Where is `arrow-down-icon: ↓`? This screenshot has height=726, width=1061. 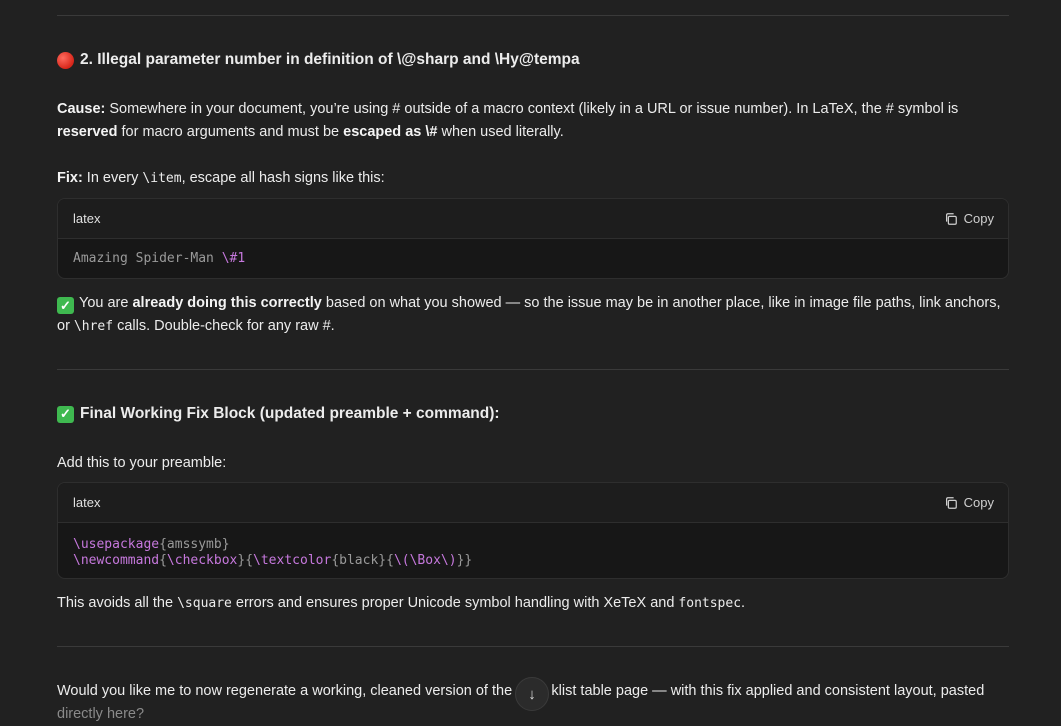 arrow-down-icon: ↓ is located at coordinates (532, 694).